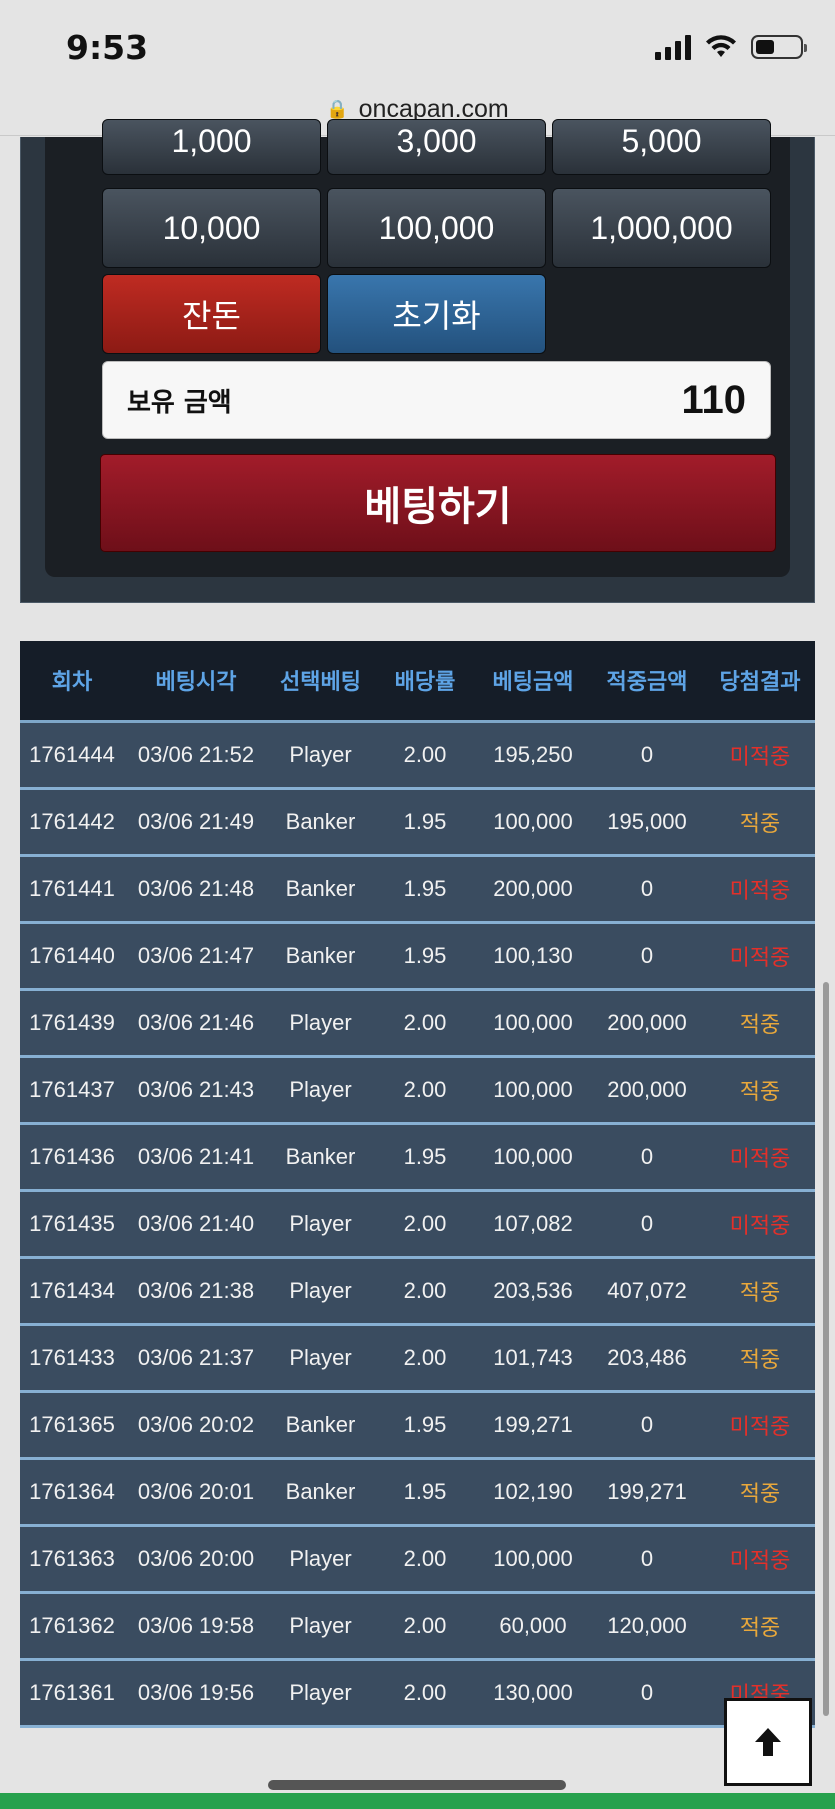 The image size is (835, 1809). What do you see at coordinates (721, 46) in the screenshot?
I see `wifi-icon` at bounding box center [721, 46].